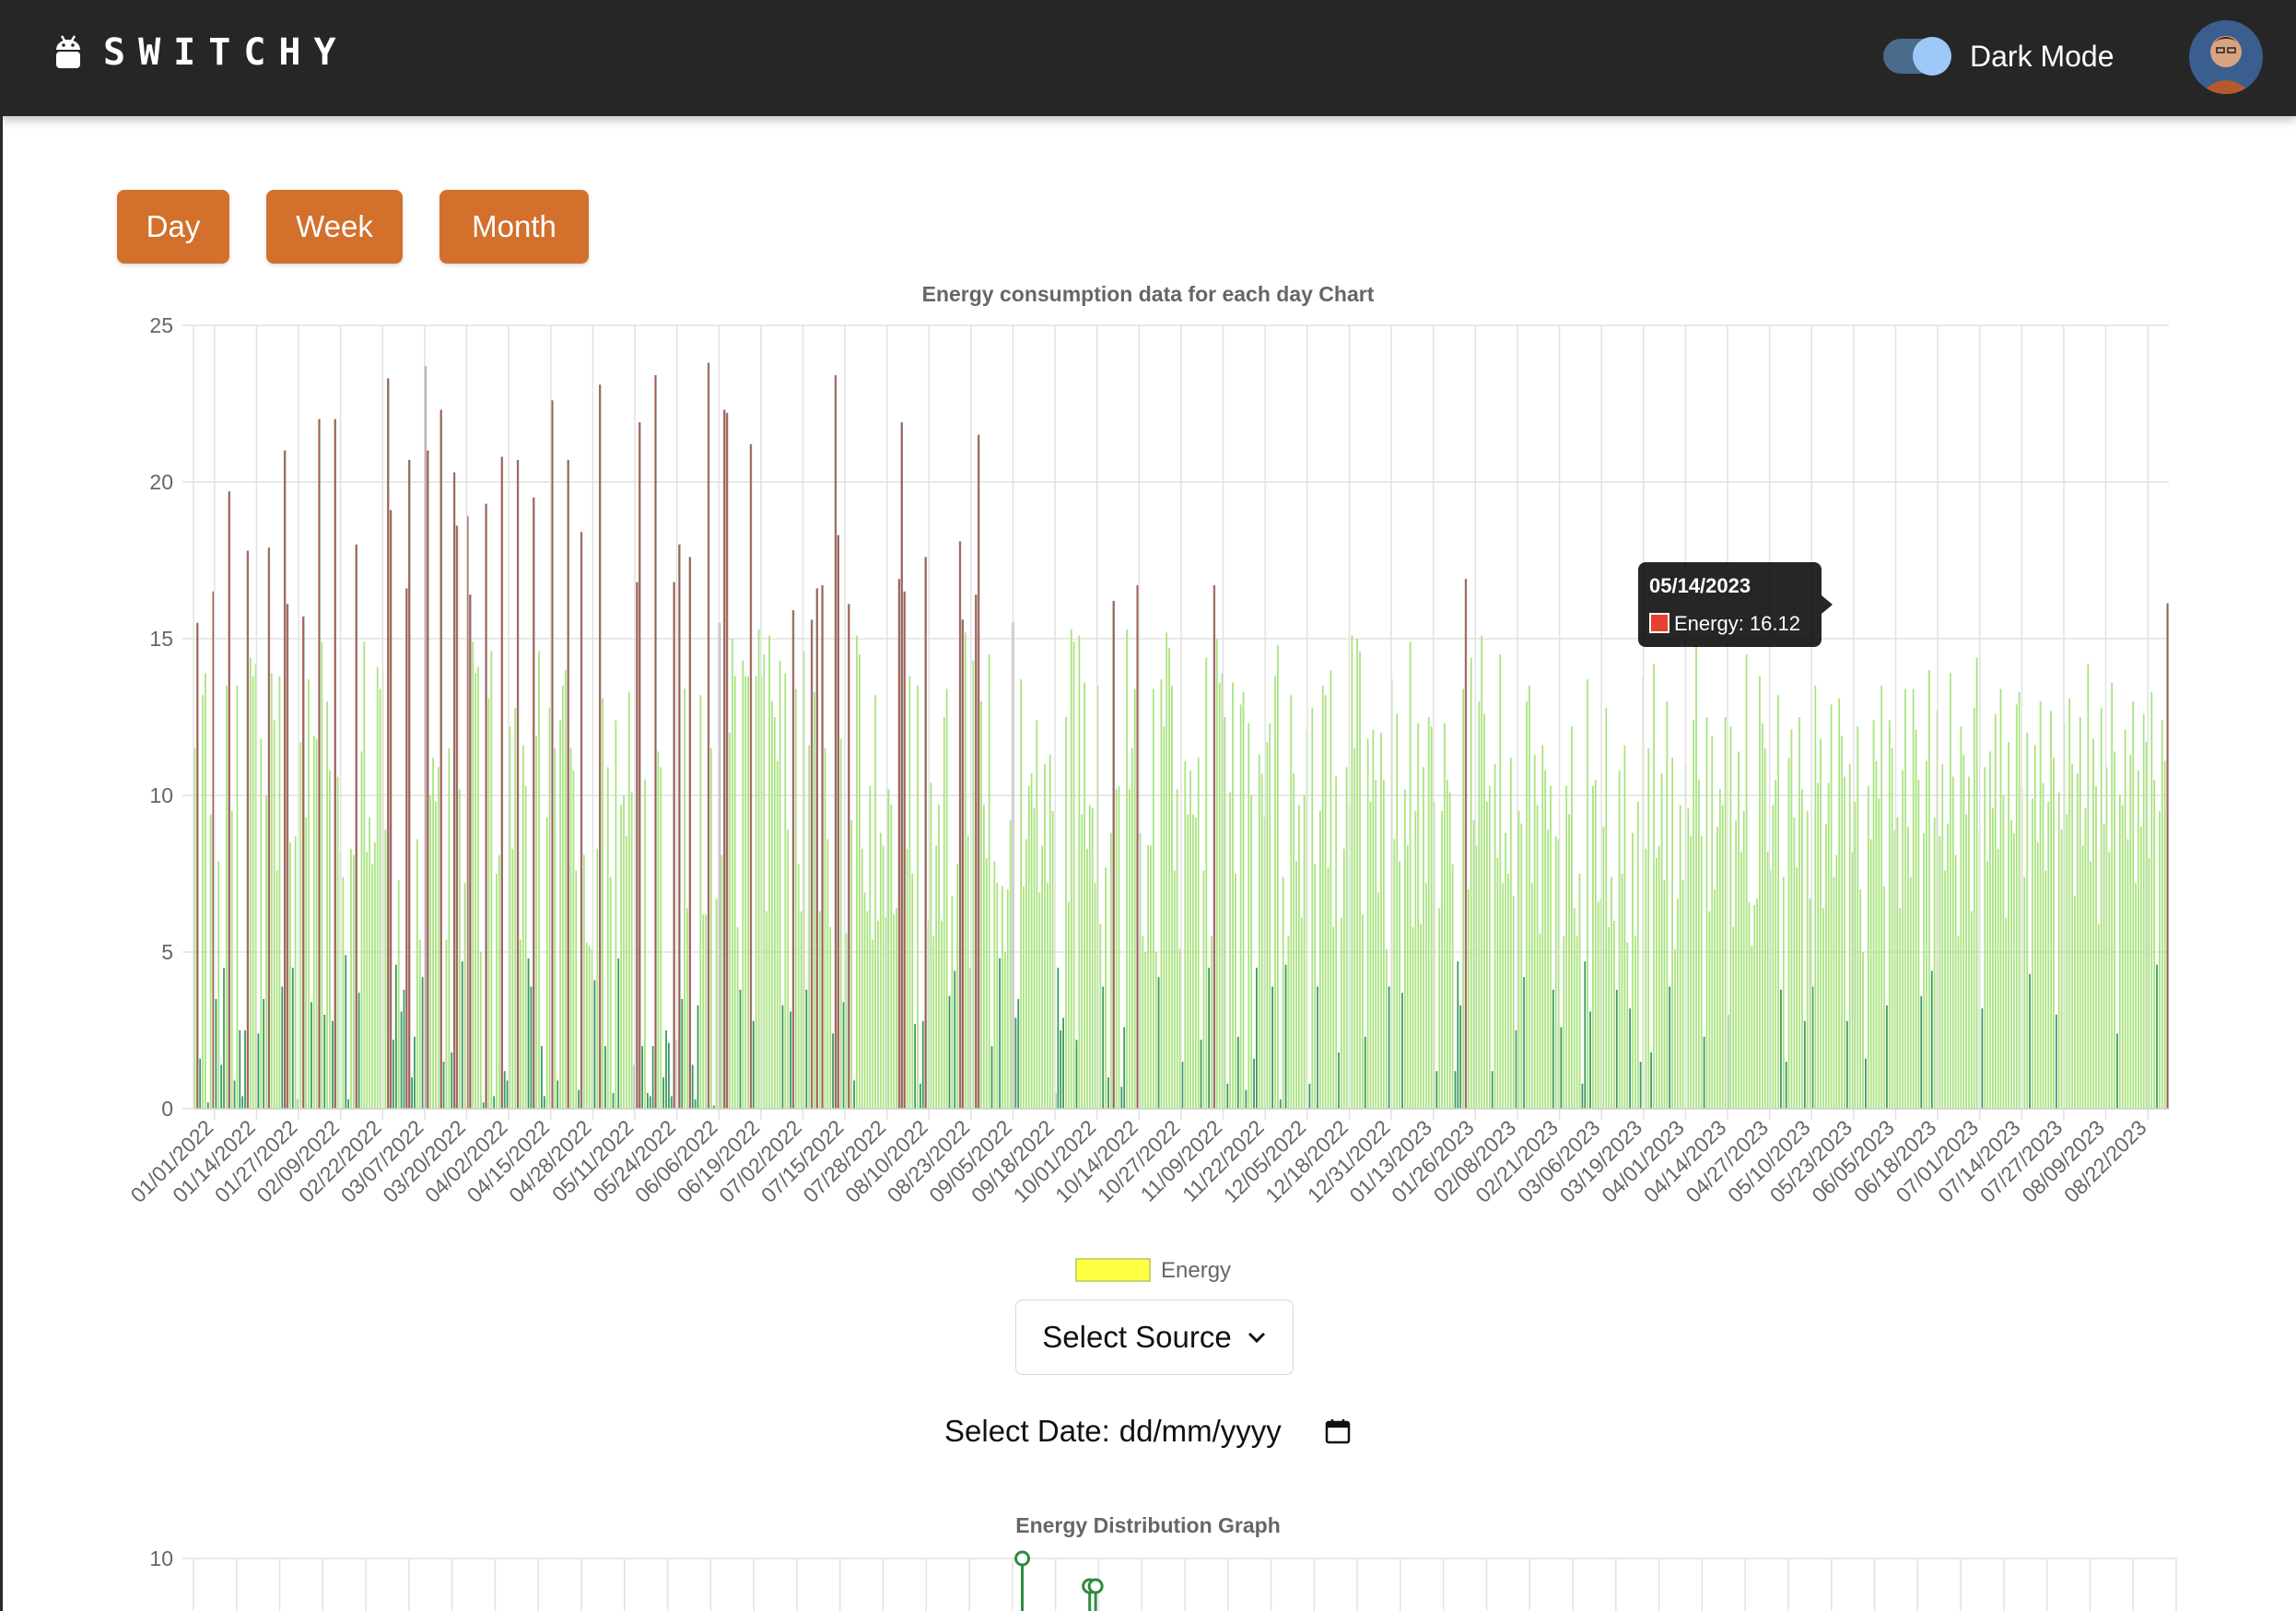 The image size is (2296, 1611). I want to click on select-source-dropdown: Select Source, so click(1155, 1337).